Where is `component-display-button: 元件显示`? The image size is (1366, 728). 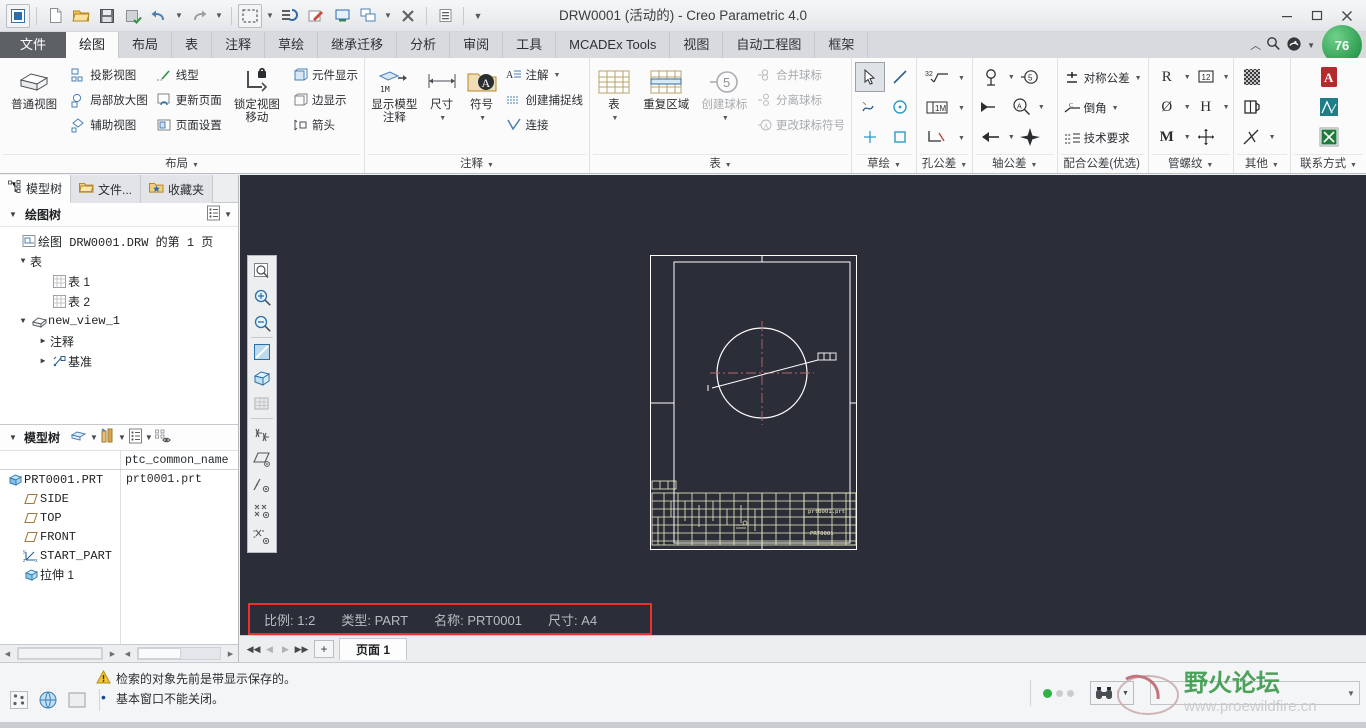 component-display-button: 元件显示 is located at coordinates (325, 75).